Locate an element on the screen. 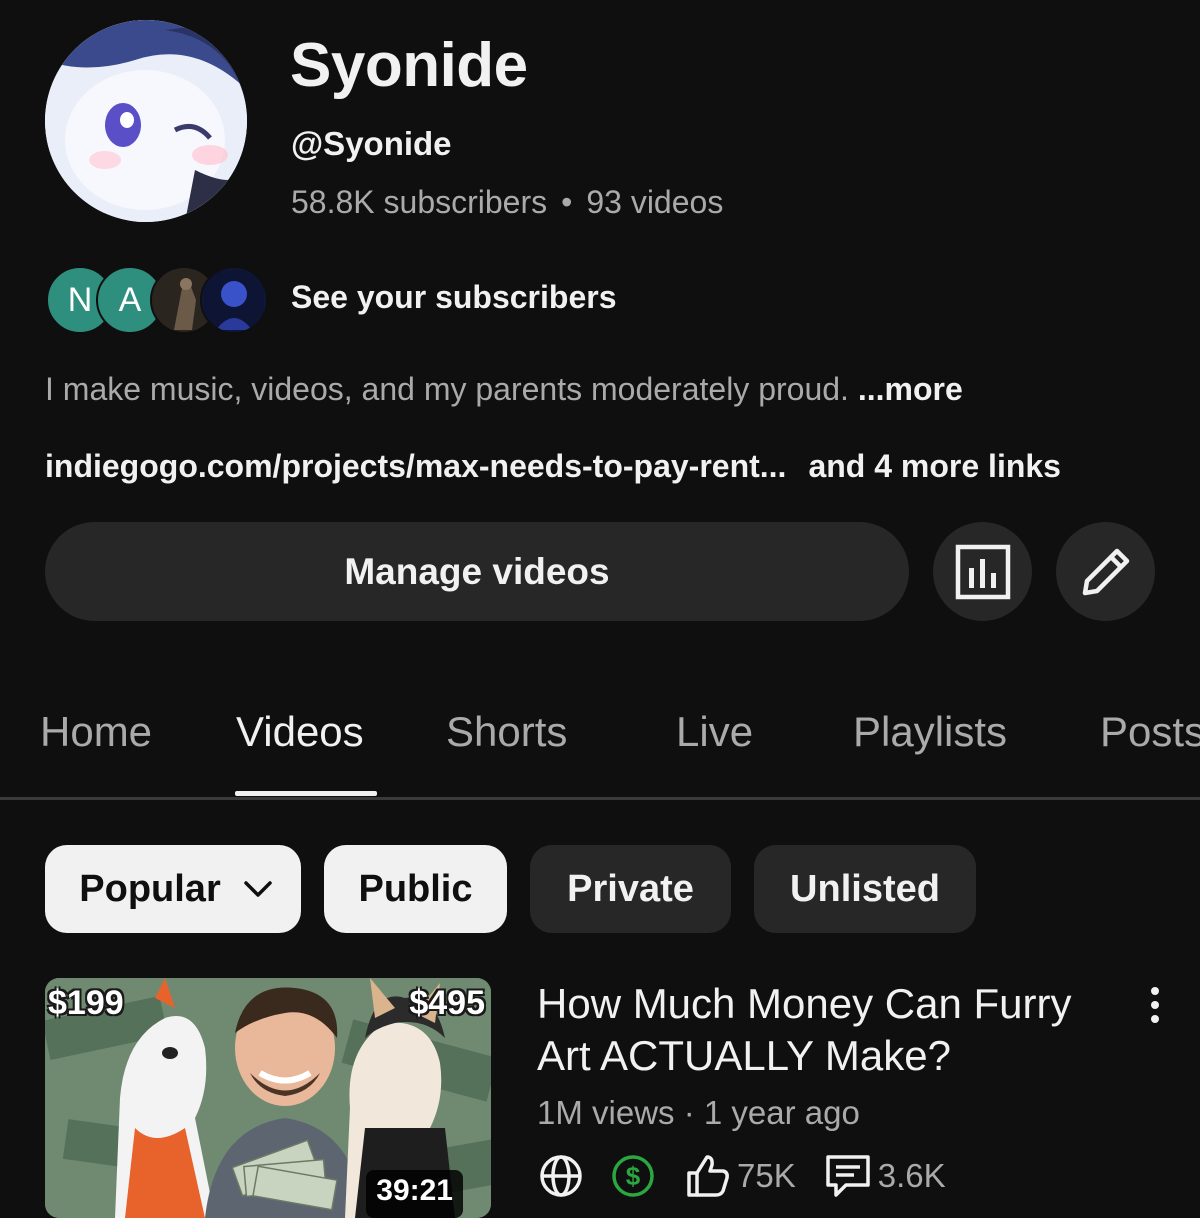 This screenshot has width=1200, height=1218. analytics-button is located at coordinates (982, 571).